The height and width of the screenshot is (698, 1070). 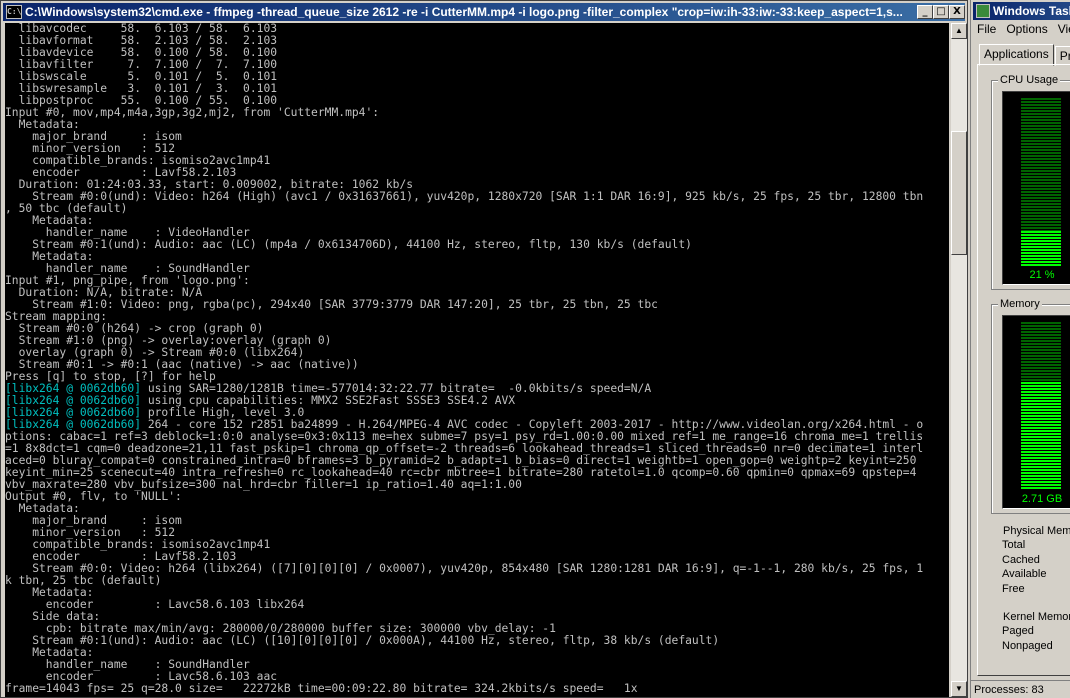 I want to click on memory-meter-bars, so click(x=1041, y=406).